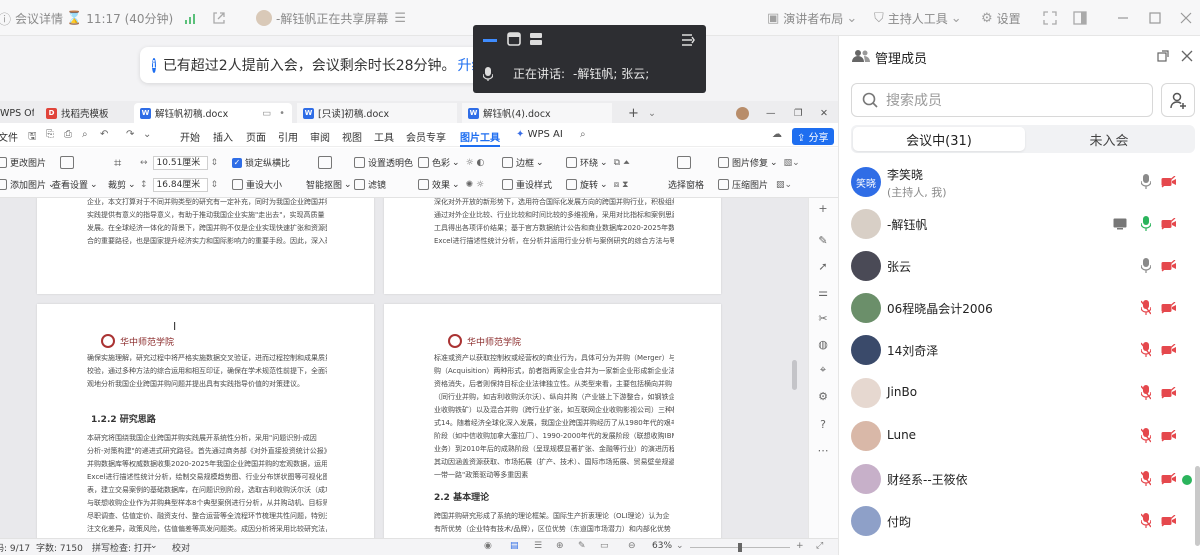 Image resolution: width=1200 pixels, height=555 pixels. I want to click on web-view-icon: ⊕, so click(560, 546).